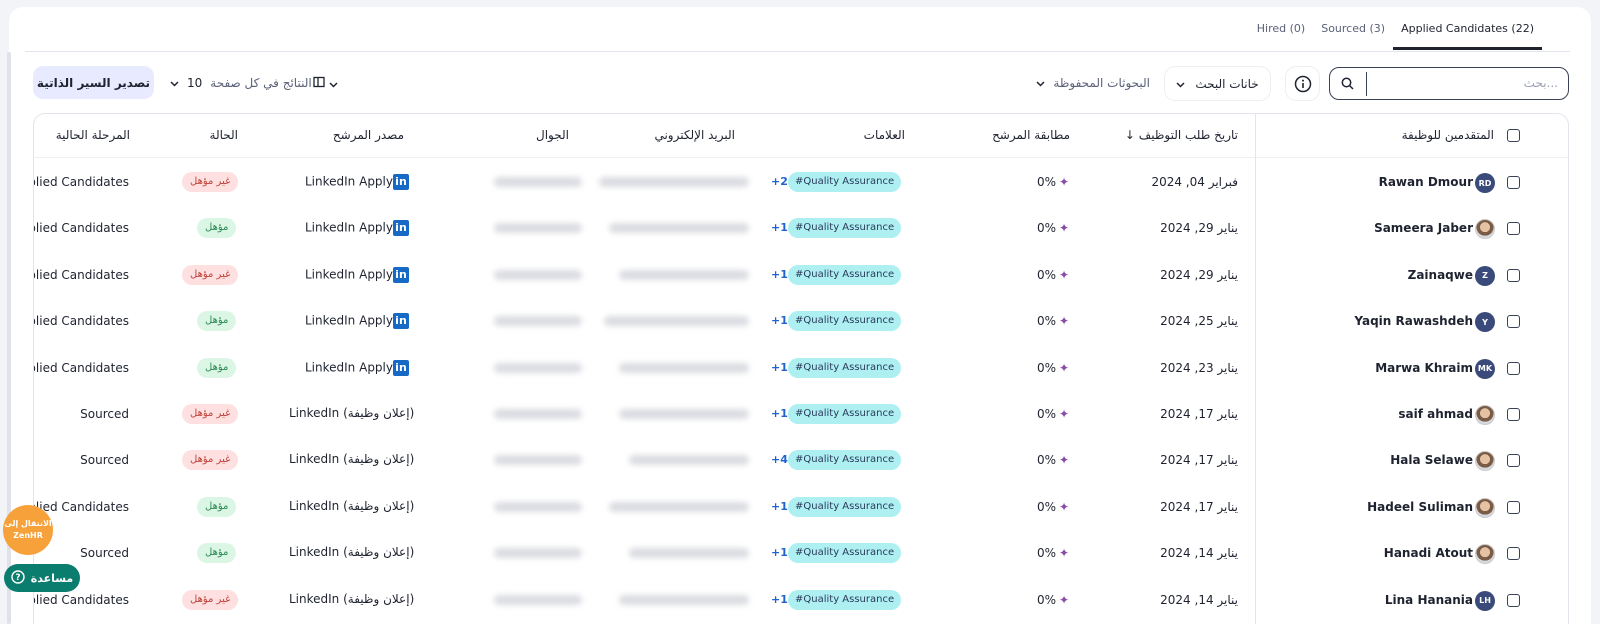 Image resolution: width=1600 pixels, height=624 pixels. Describe the element at coordinates (1413, 321) in the screenshot. I see `candidate-name: Yaqin Rawashdeh` at that location.